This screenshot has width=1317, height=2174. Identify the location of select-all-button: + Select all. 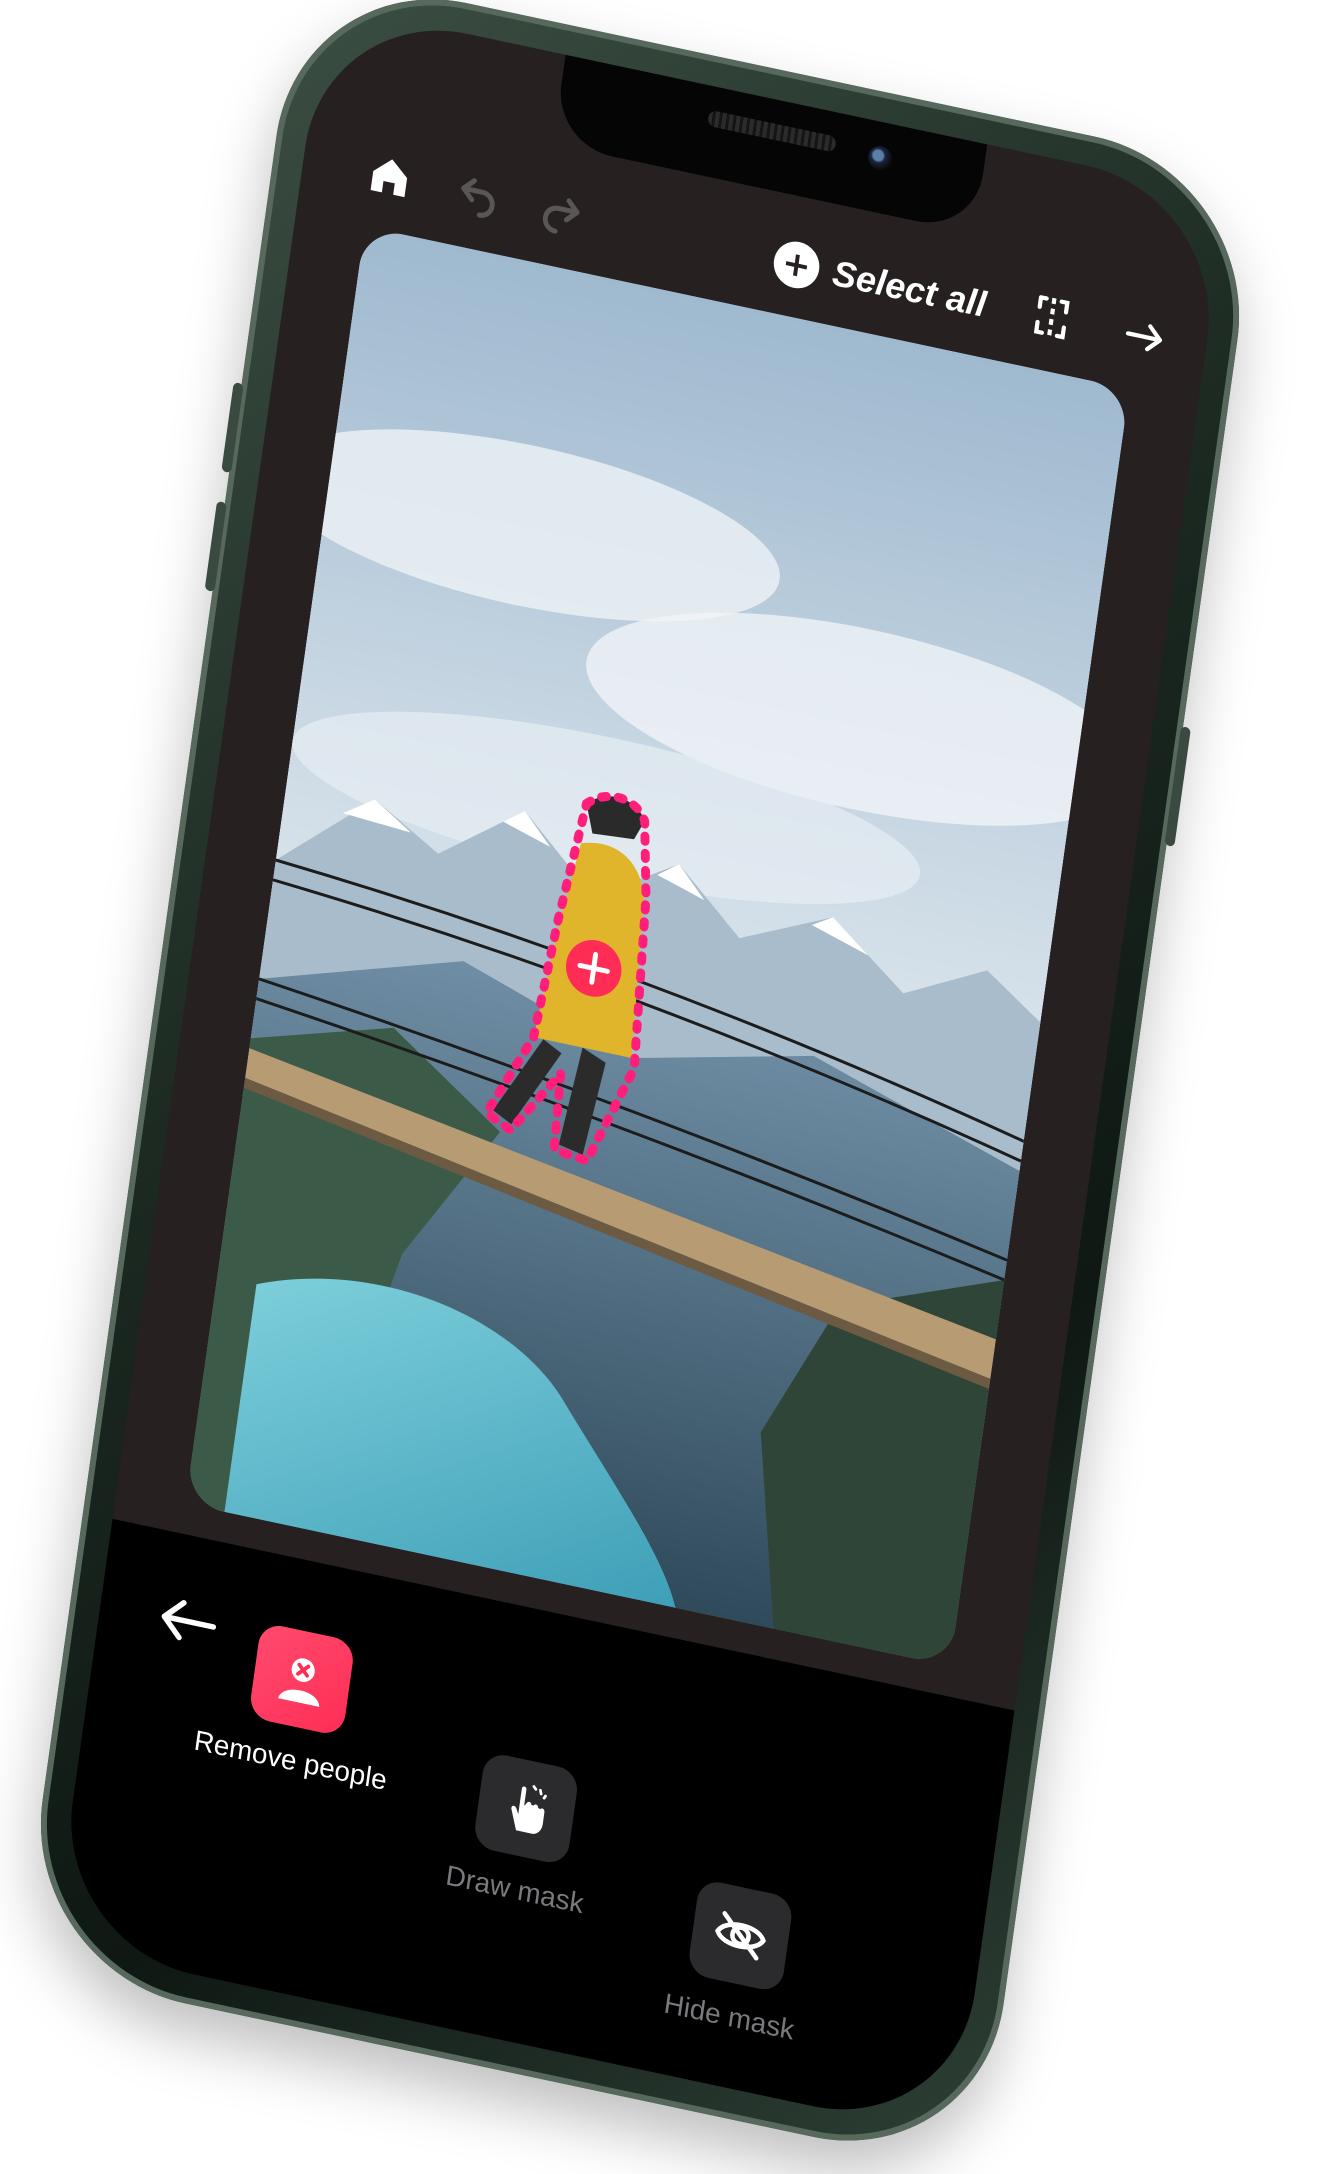
(880, 282).